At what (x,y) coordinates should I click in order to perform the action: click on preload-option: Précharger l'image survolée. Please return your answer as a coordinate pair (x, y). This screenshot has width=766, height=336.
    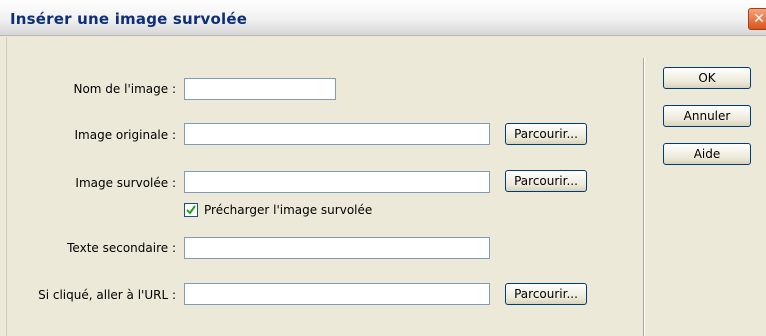
    Looking at the image, I should click on (278, 210).